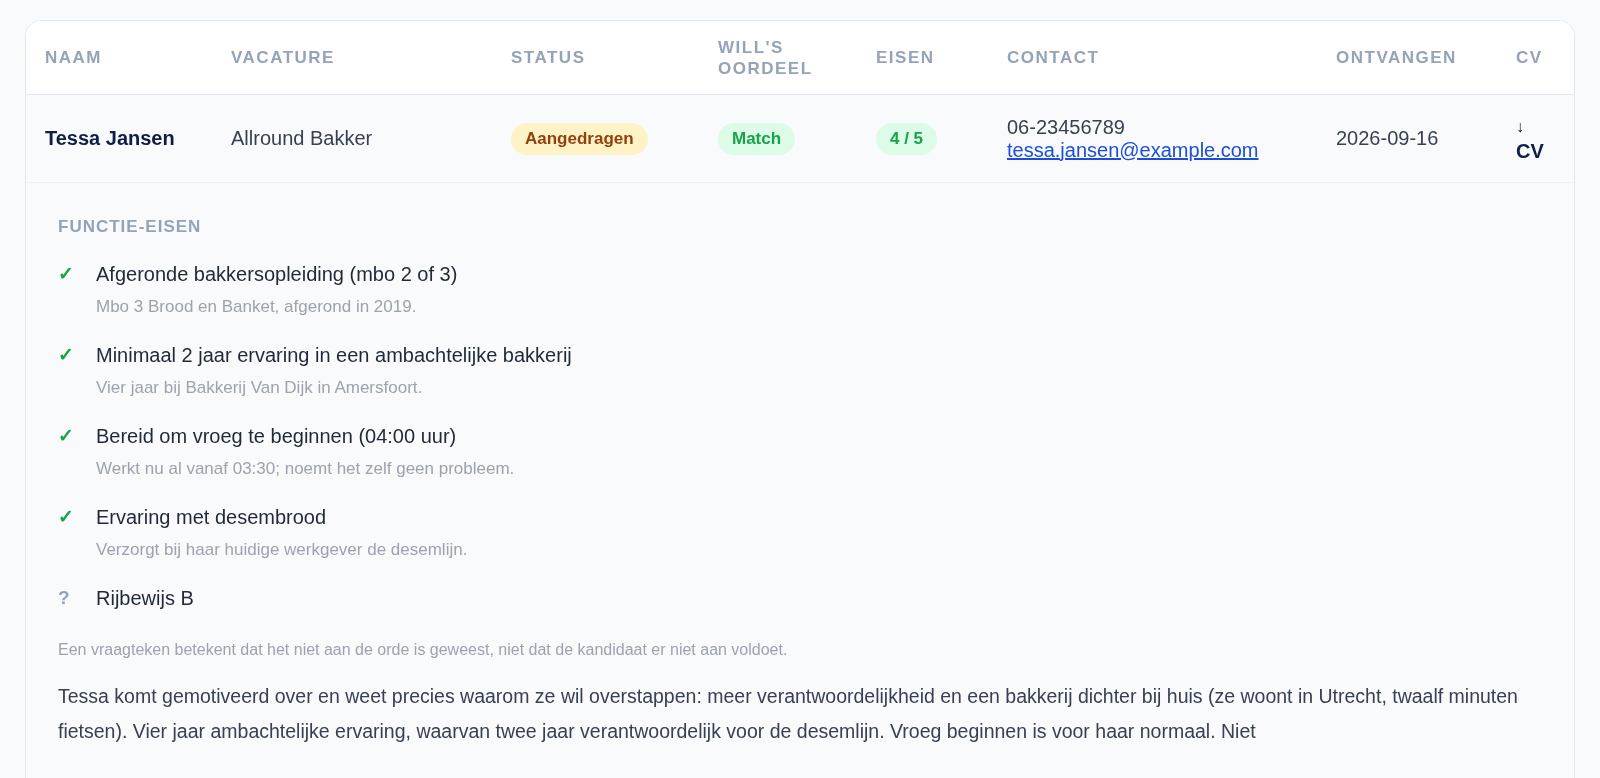  What do you see at coordinates (283, 57) in the screenshot?
I see `column-header: VACATURE` at bounding box center [283, 57].